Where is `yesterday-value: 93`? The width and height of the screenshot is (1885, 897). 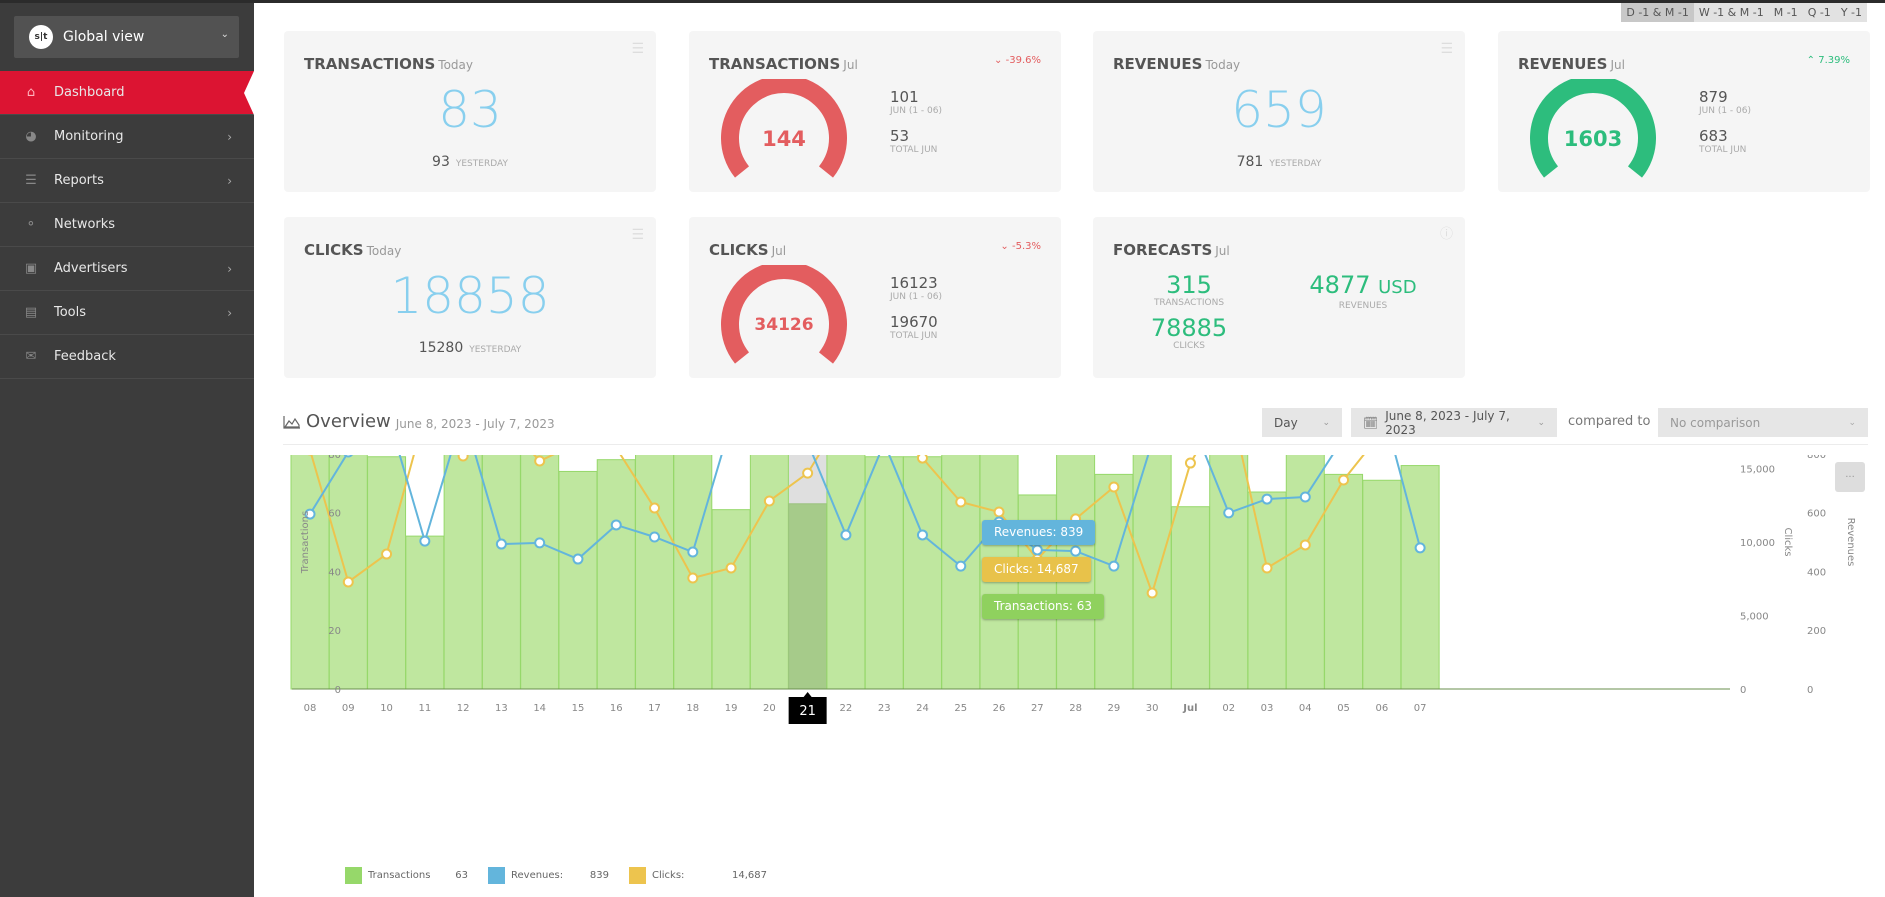 yesterday-value: 93 is located at coordinates (441, 162).